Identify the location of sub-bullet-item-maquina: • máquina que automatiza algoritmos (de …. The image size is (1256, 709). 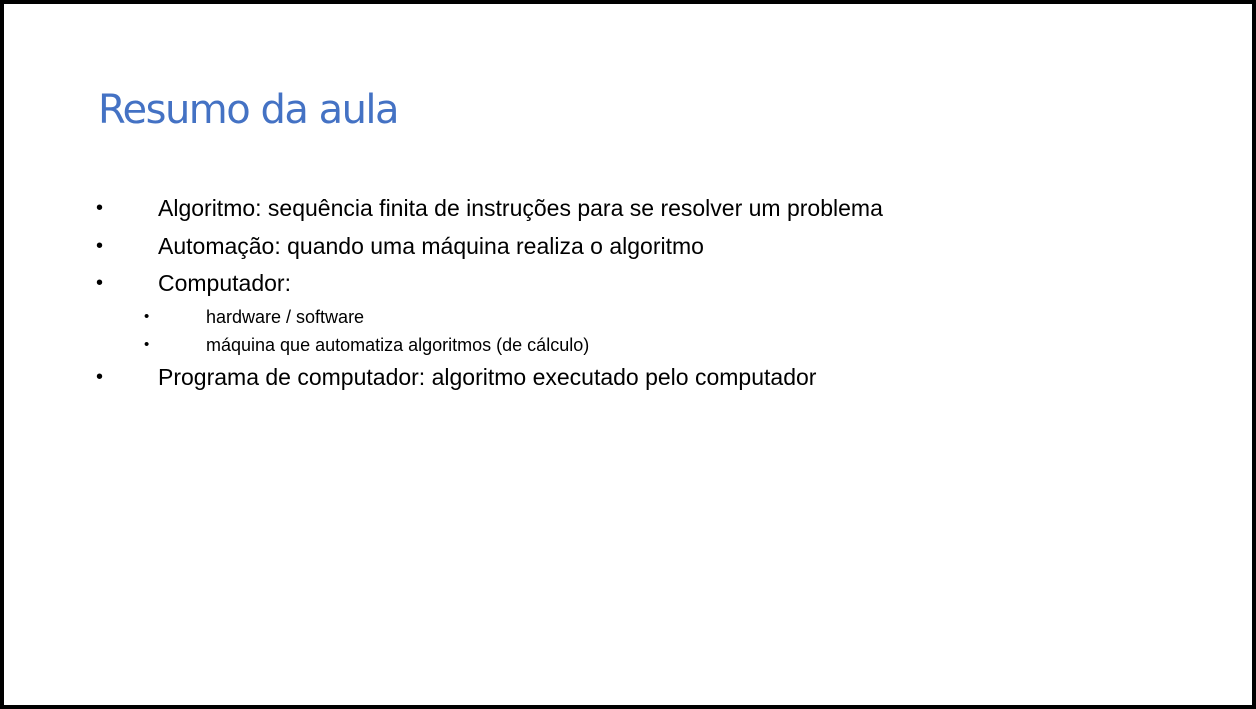
(644, 345).